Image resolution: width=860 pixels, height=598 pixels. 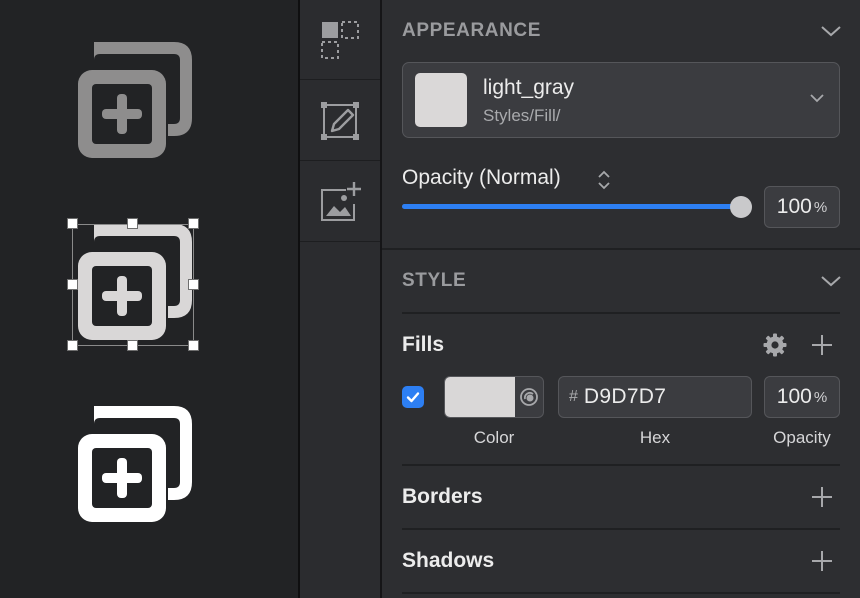 I want to click on opacity-input: 100%, so click(x=802, y=207).